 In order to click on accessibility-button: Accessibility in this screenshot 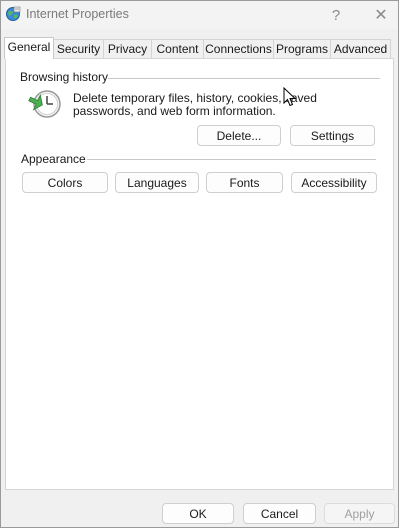, I will do `click(334, 182)`.